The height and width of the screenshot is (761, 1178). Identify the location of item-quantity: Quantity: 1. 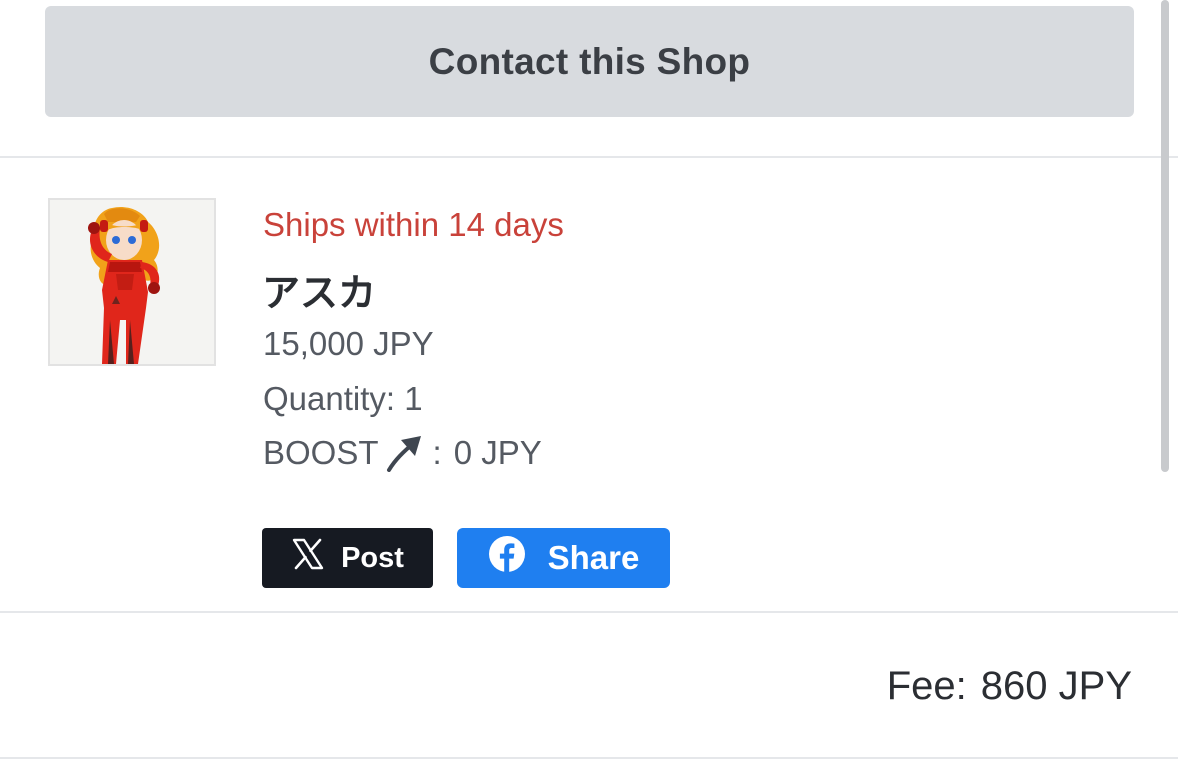
(343, 399).